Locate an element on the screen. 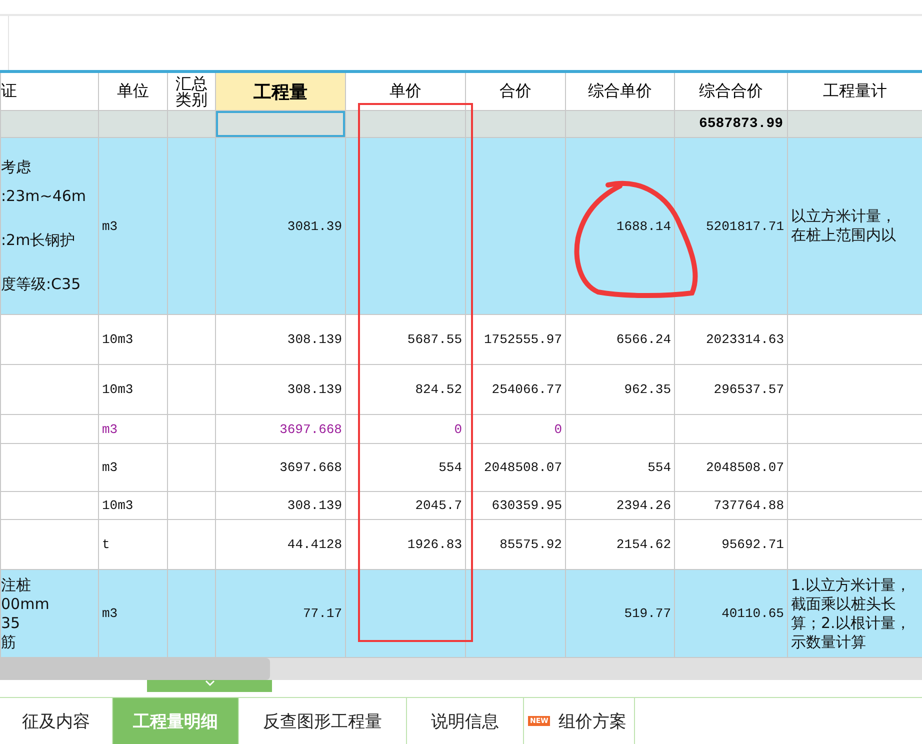 This screenshot has width=922, height=744. table-cell: 77.17 is located at coordinates (281, 614).